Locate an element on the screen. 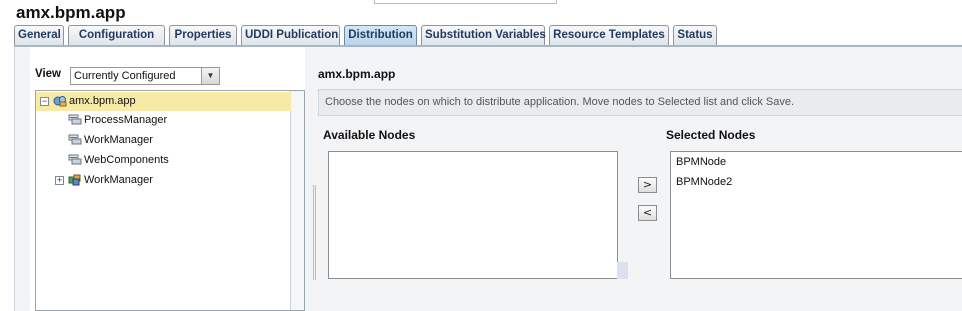 This screenshot has width=962, height=311. tree-item-amx-bpm-app: − amx.bpm.app is located at coordinates (163, 101).